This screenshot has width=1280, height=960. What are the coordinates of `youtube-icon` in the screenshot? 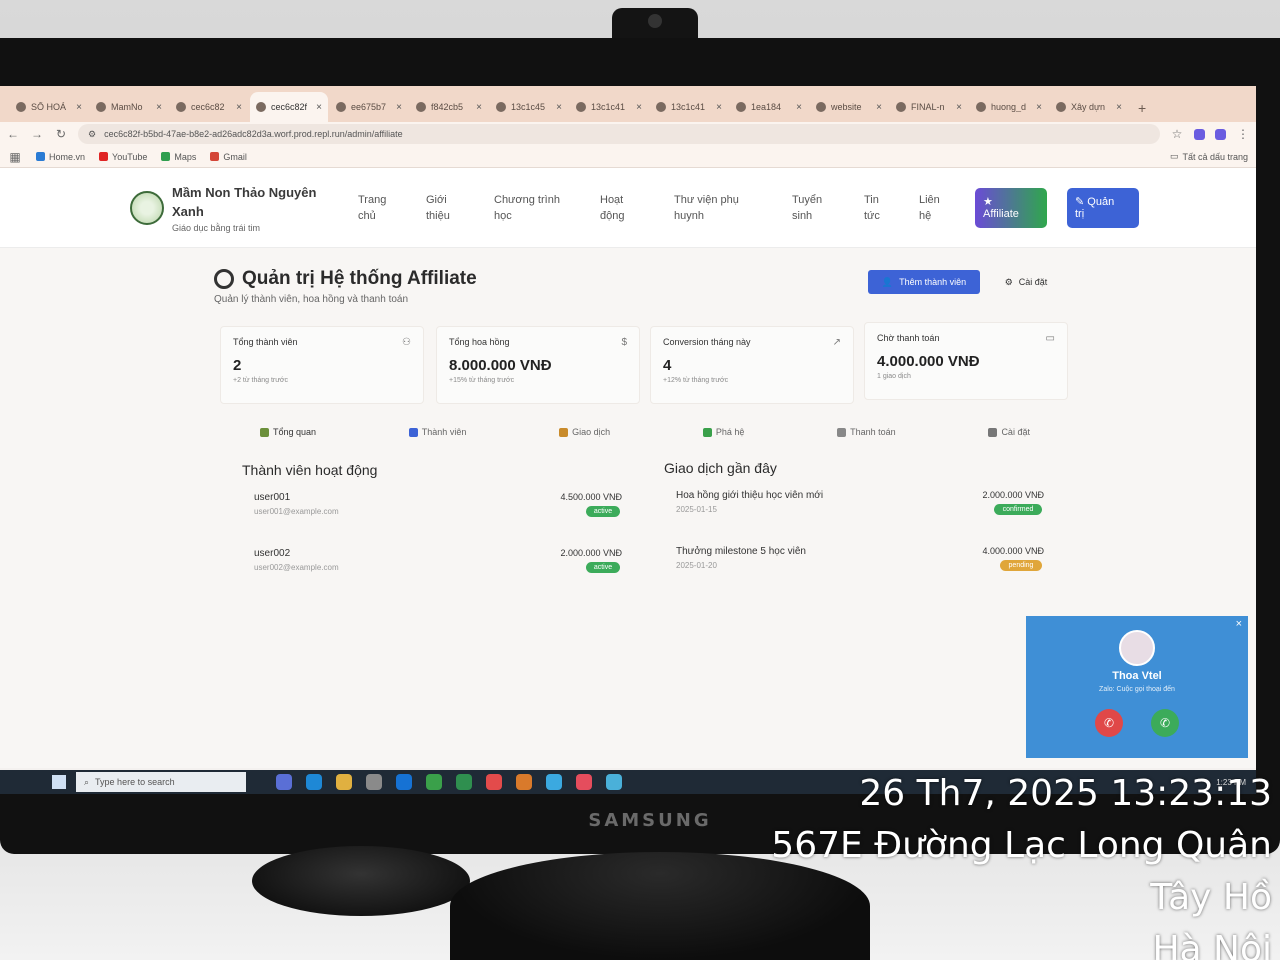 It's located at (104, 156).